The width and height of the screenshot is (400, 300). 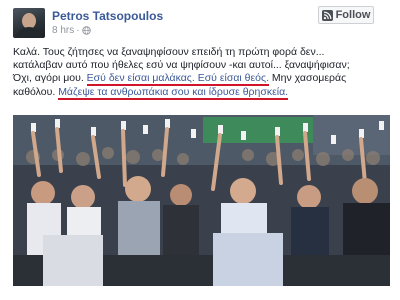 I want to click on globe-icon, so click(x=86, y=30).